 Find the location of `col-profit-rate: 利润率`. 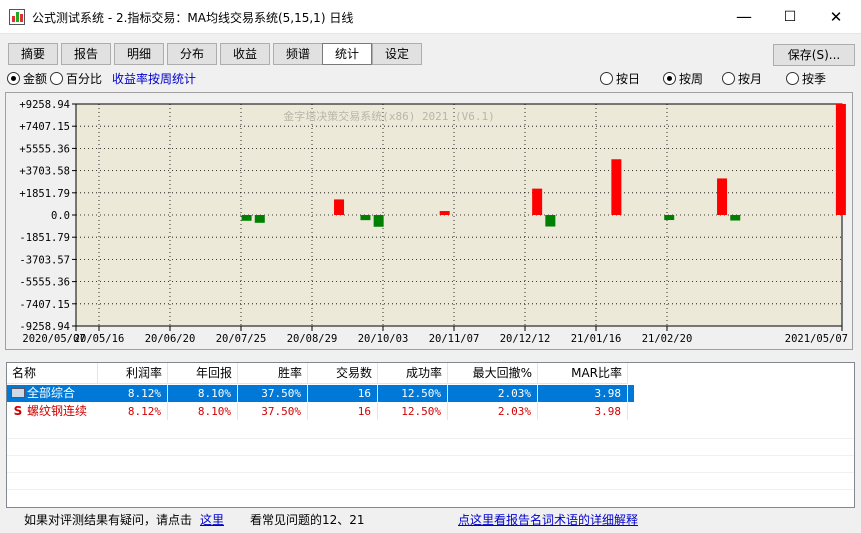

col-profit-rate: 利润率 is located at coordinates (133, 373).